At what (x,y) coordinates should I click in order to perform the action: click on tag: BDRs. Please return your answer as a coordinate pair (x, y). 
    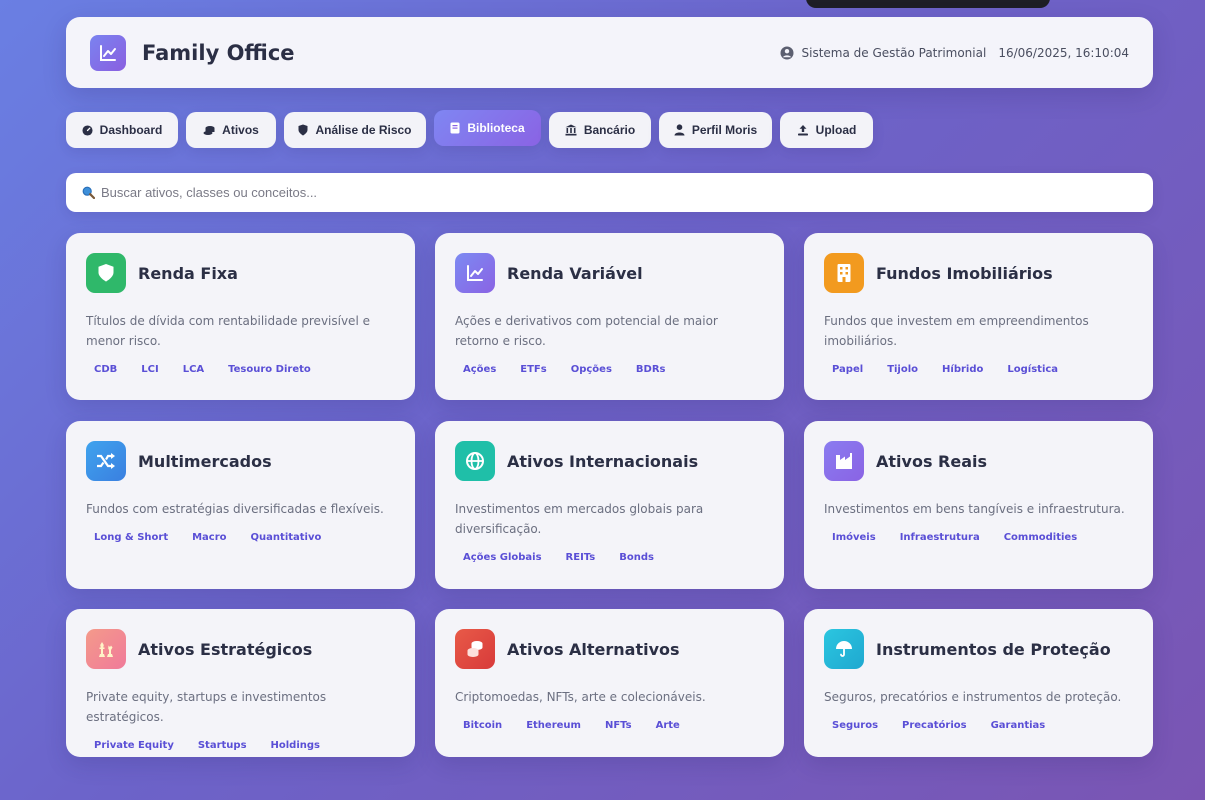
    Looking at the image, I should click on (651, 369).